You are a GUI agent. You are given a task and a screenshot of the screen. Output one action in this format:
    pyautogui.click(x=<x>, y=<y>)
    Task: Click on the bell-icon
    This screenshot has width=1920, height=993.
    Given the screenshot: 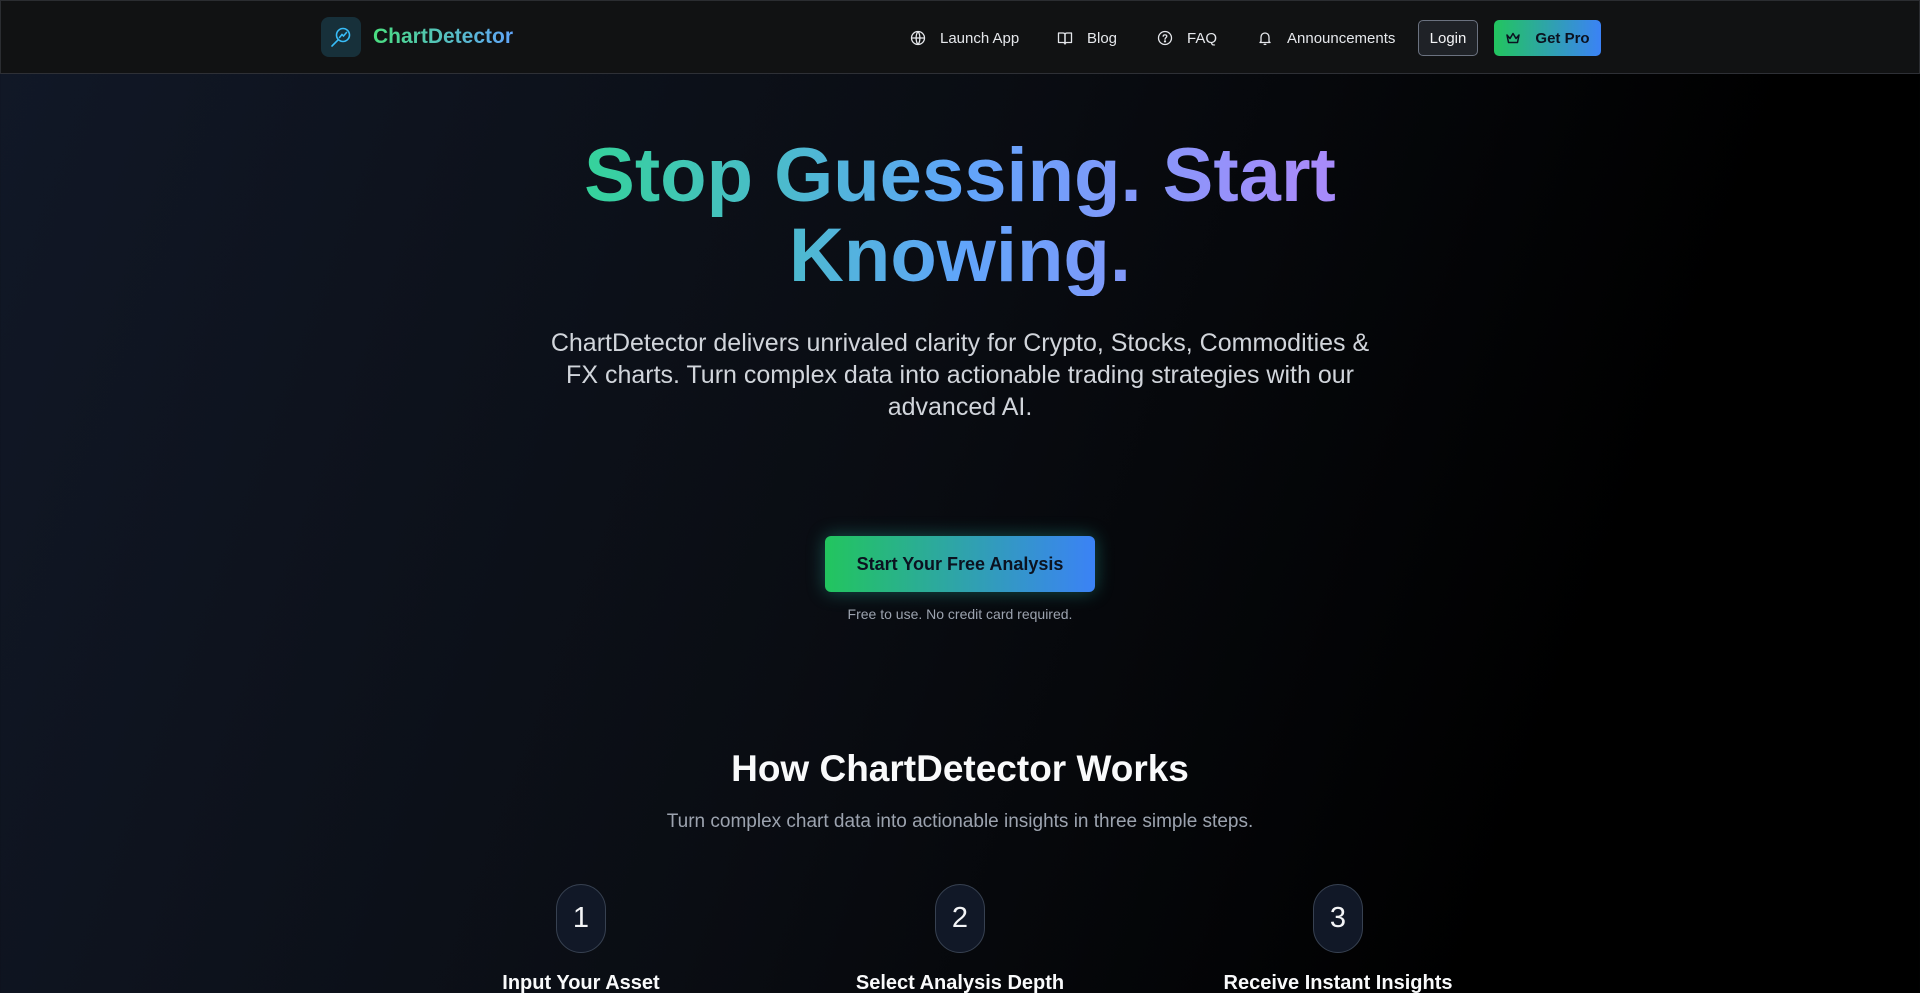 What is the action you would take?
    pyautogui.click(x=1265, y=39)
    